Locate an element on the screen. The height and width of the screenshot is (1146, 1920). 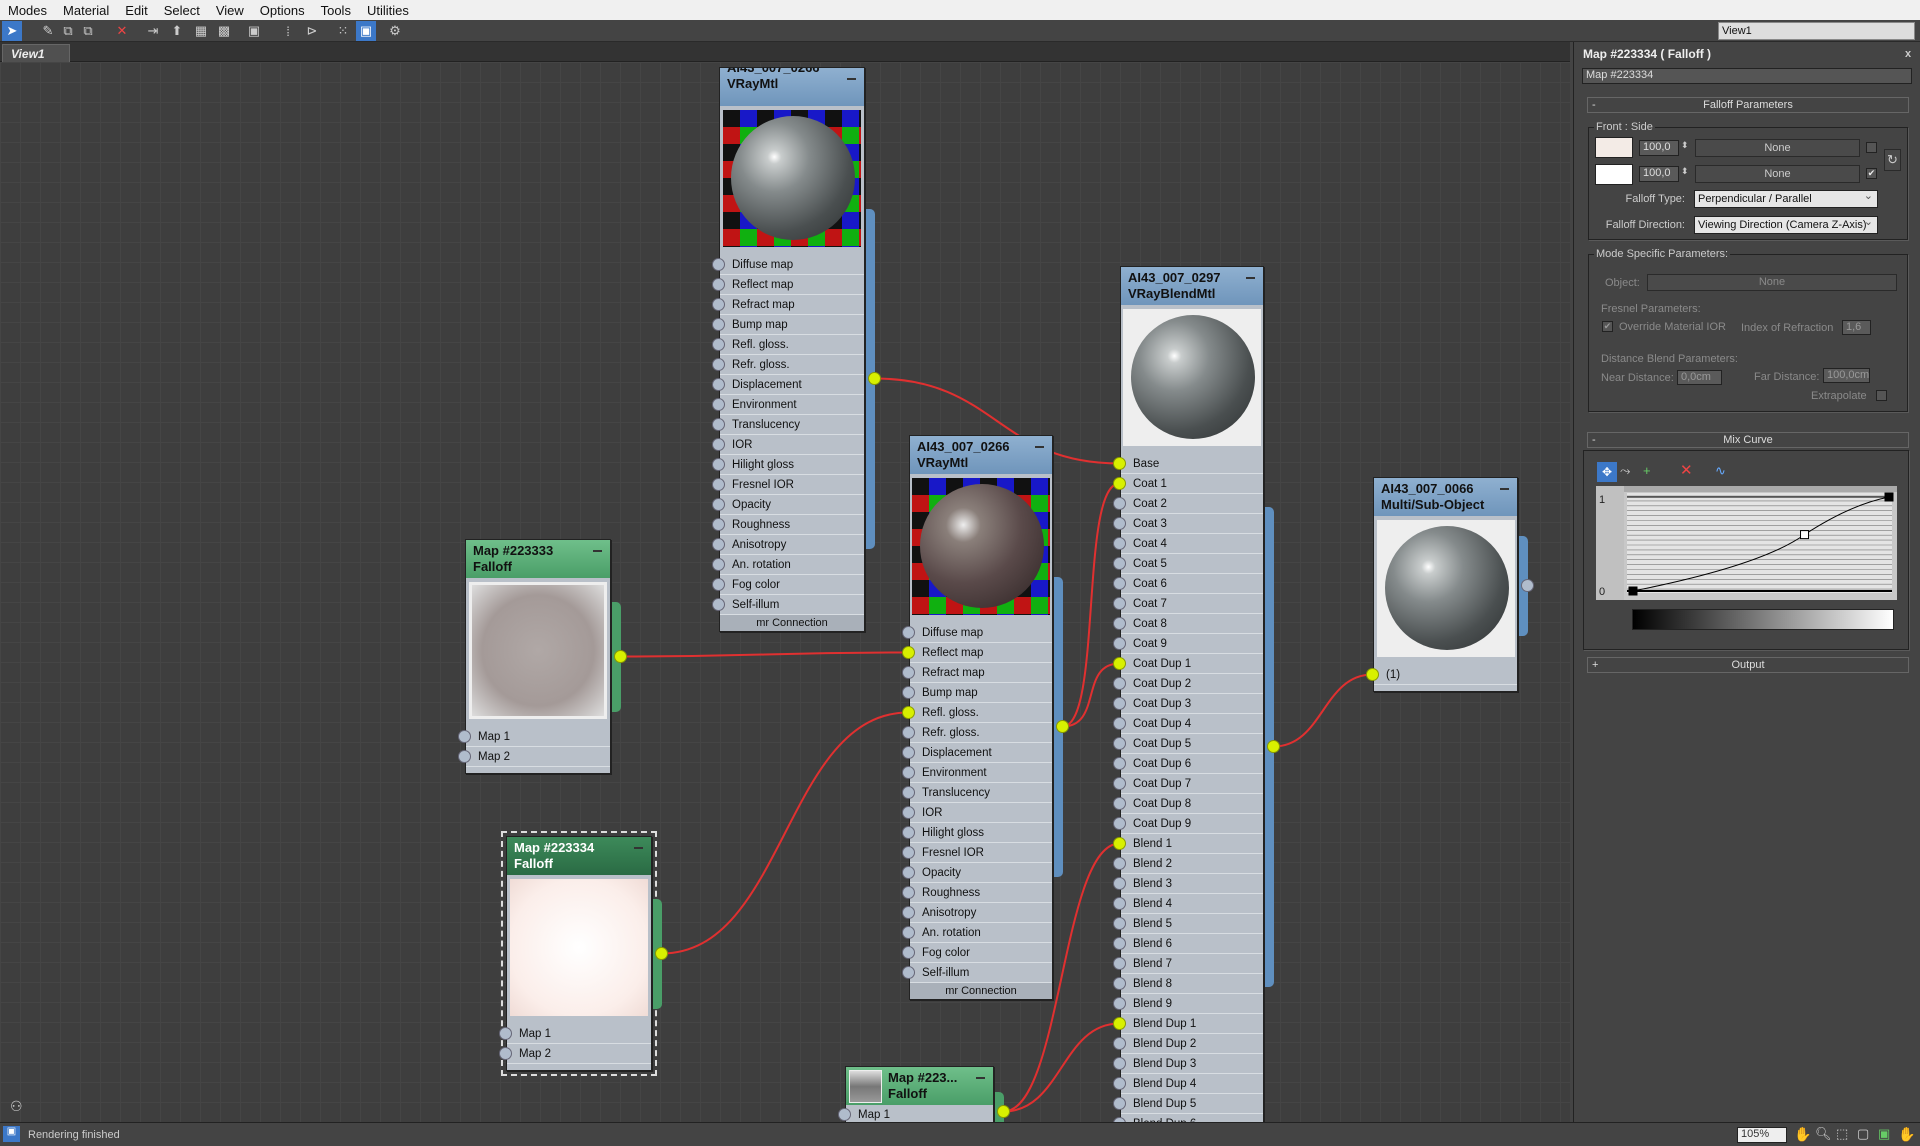
material-map-navigator-icon: ⚙ is located at coordinates (395, 31).